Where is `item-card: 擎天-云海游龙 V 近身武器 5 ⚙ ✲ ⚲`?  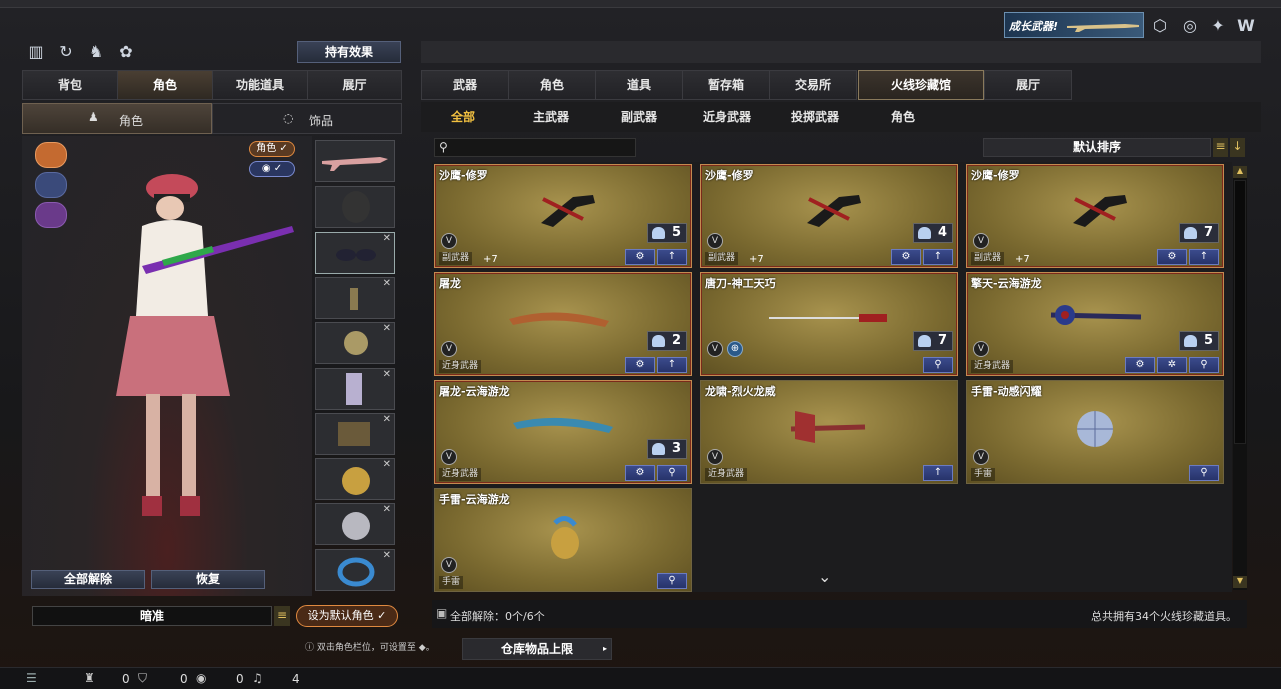
item-card: 擎天-云海游龙 V 近身武器 5 ⚙ ✲ ⚲ is located at coordinates (1095, 324).